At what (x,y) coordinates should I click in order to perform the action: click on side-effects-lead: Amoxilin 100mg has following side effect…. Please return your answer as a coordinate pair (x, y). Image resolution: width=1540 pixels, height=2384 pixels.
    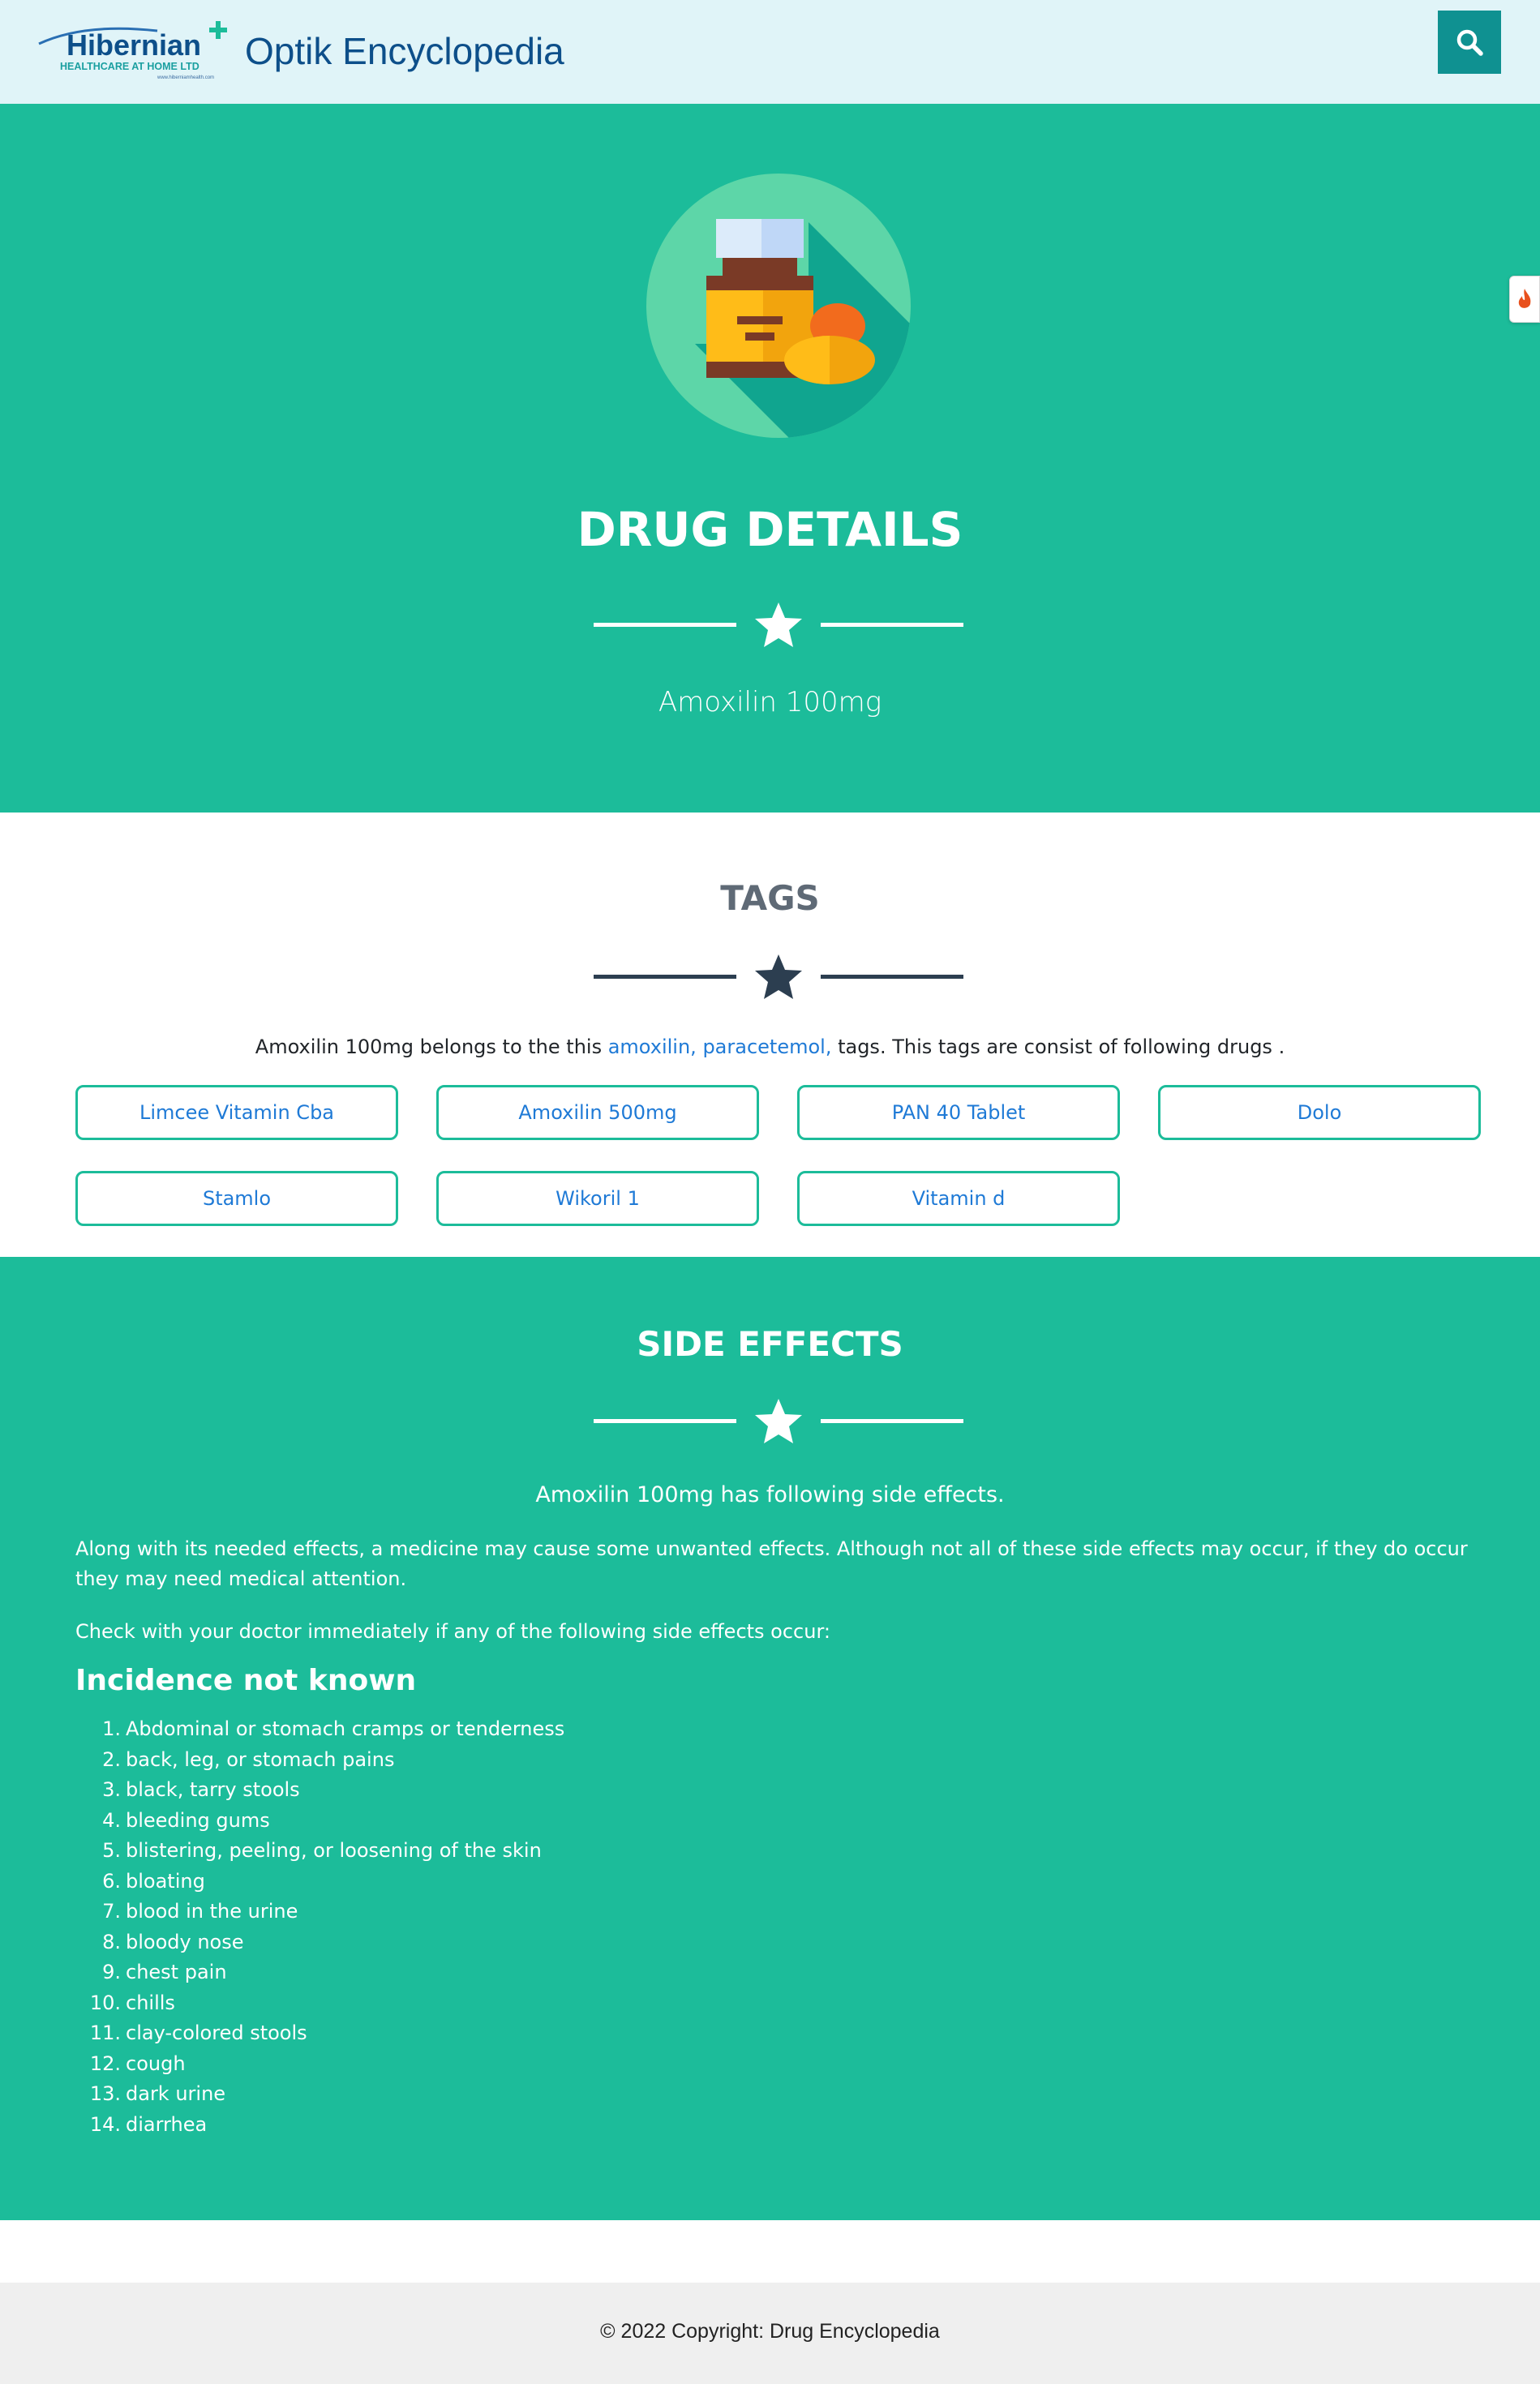
    Looking at the image, I should click on (770, 1494).